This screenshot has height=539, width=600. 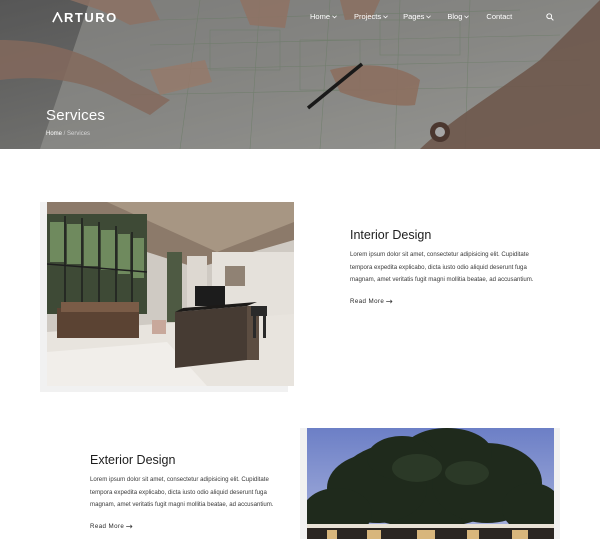 What do you see at coordinates (368, 16) in the screenshot?
I see `nav-label: Projects` at bounding box center [368, 16].